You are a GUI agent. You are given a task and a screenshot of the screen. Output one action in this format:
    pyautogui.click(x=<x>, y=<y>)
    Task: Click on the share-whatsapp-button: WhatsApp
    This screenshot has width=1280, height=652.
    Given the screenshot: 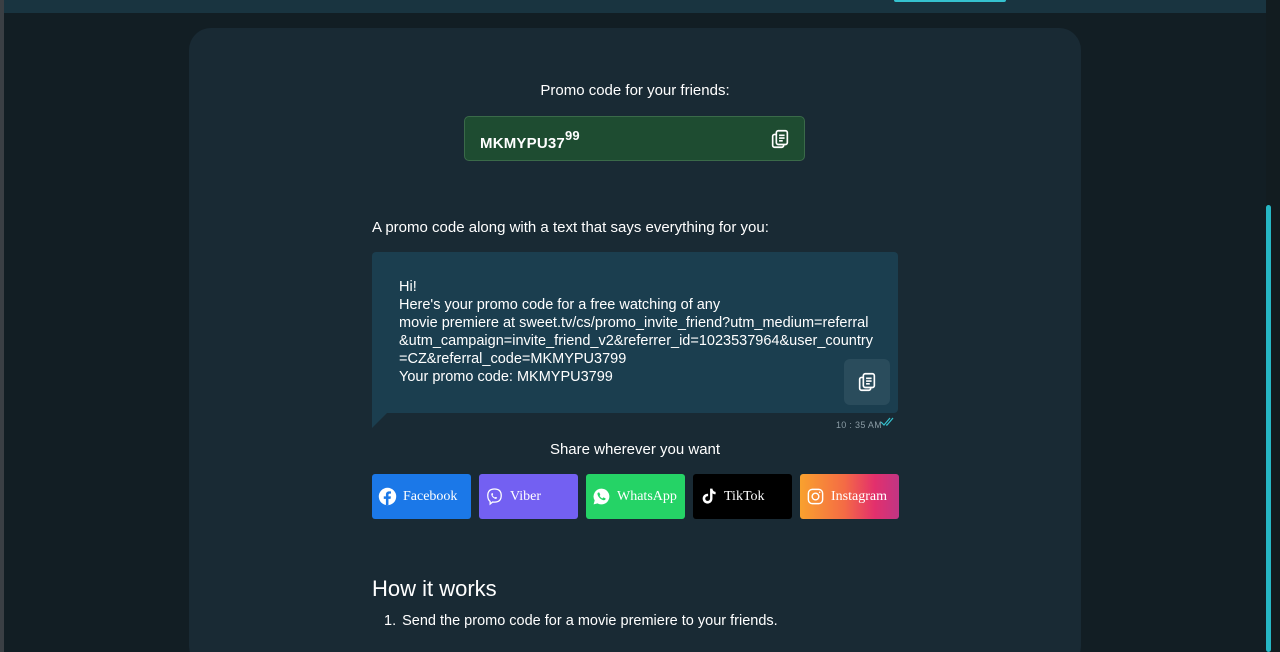 What is the action you would take?
    pyautogui.click(x=635, y=496)
    